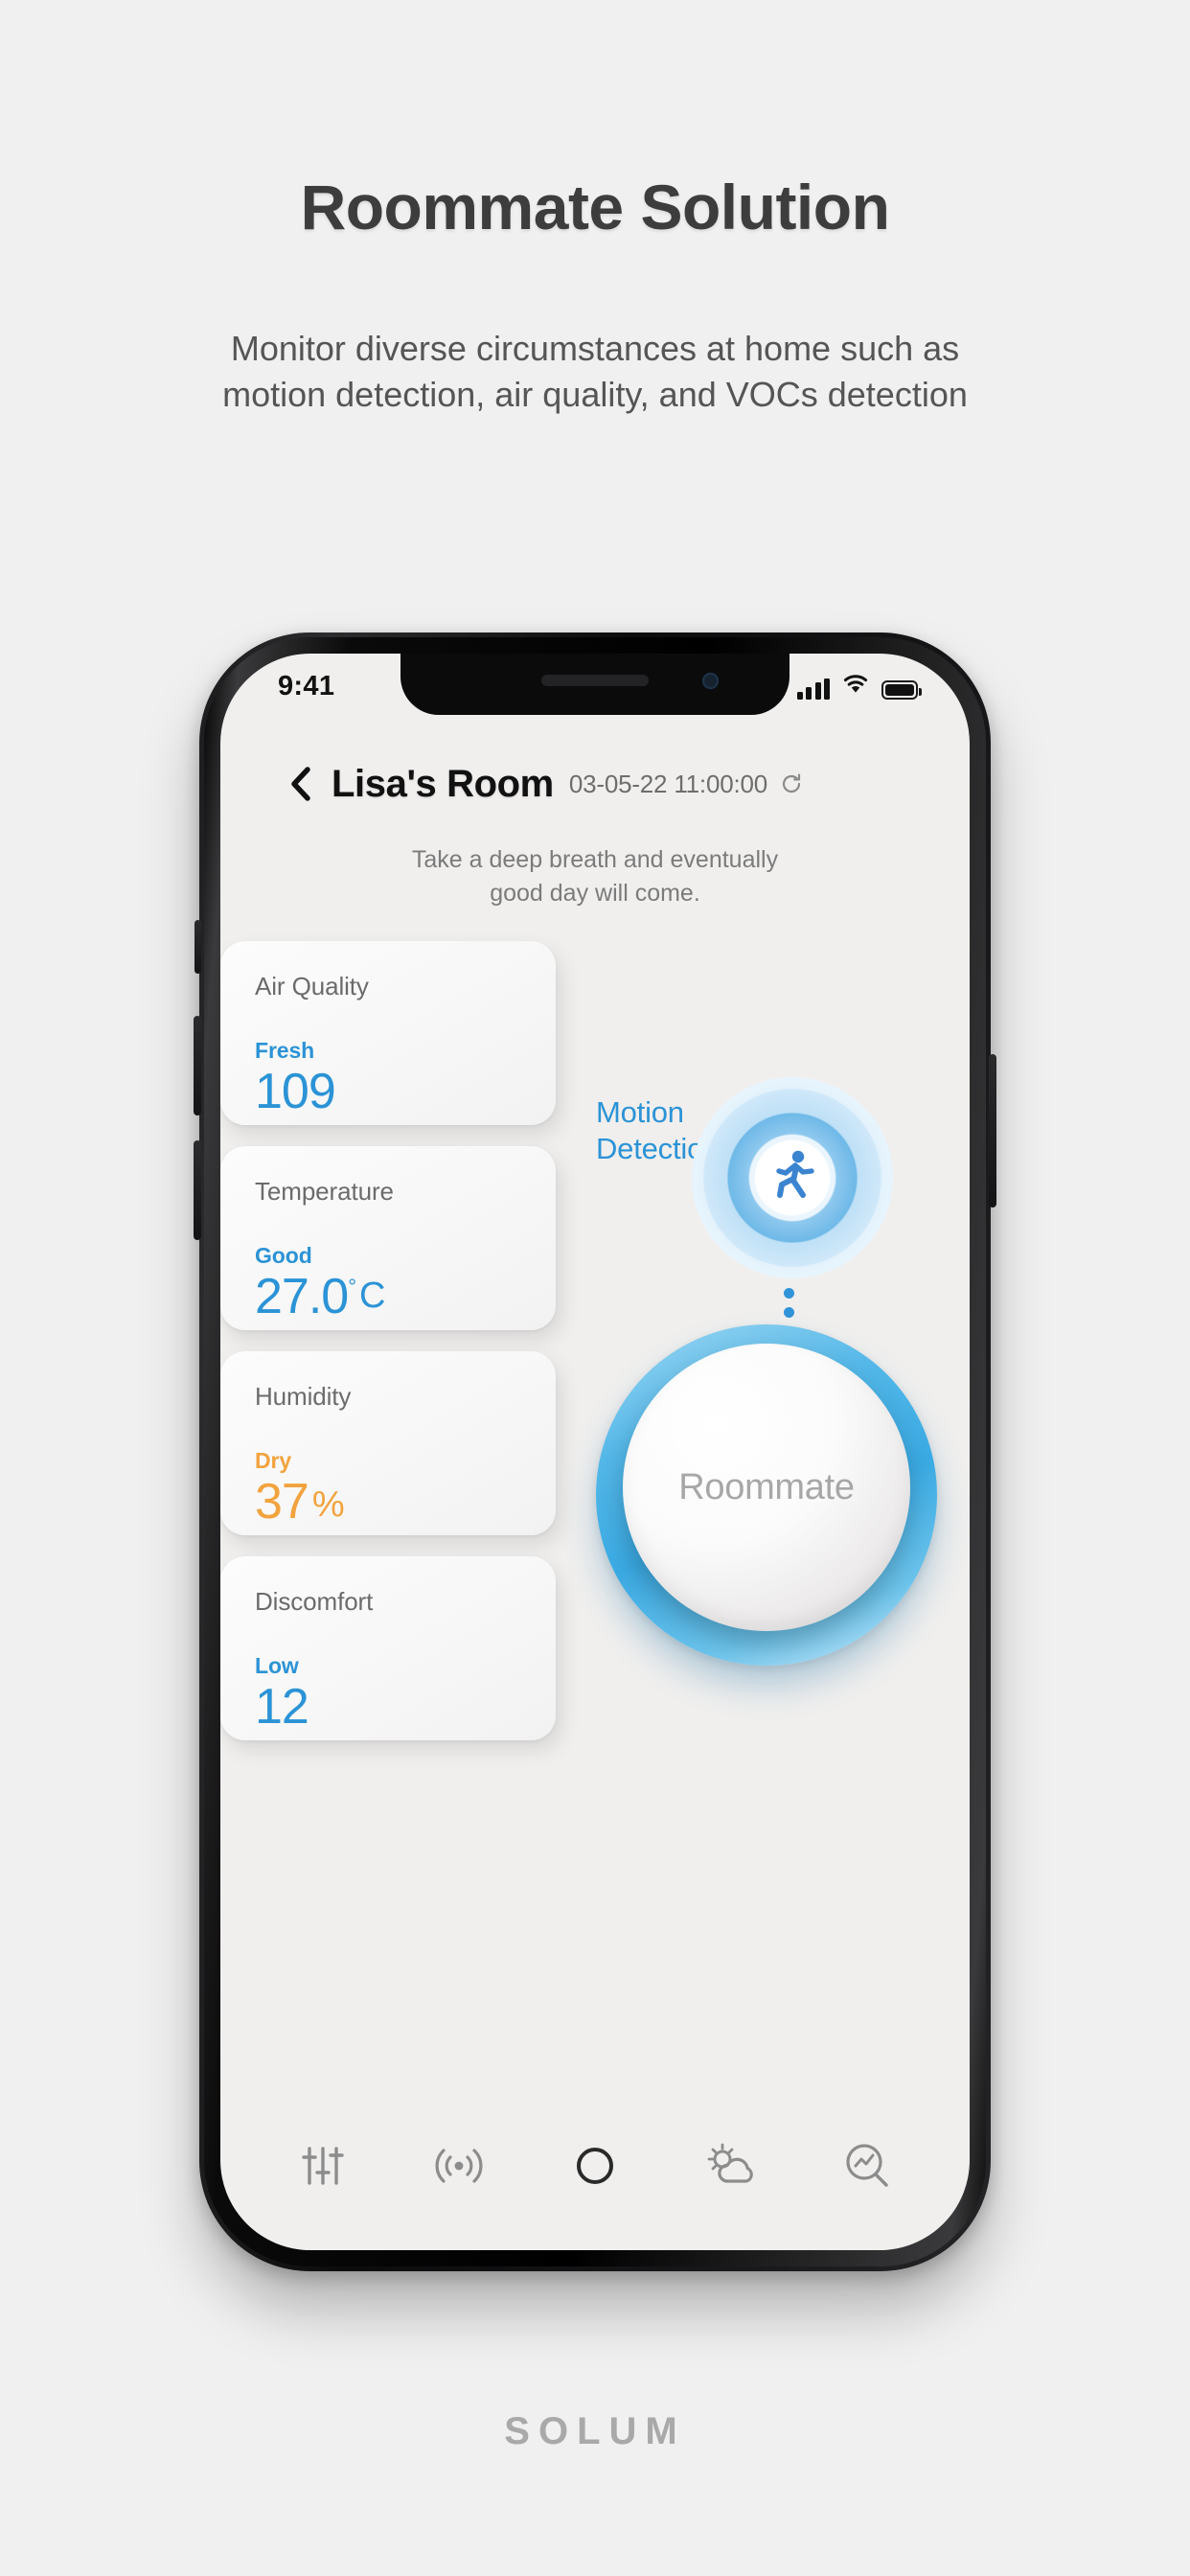 Image resolution: width=1190 pixels, height=2576 pixels. What do you see at coordinates (856, 687) in the screenshot?
I see `wifi-icon` at bounding box center [856, 687].